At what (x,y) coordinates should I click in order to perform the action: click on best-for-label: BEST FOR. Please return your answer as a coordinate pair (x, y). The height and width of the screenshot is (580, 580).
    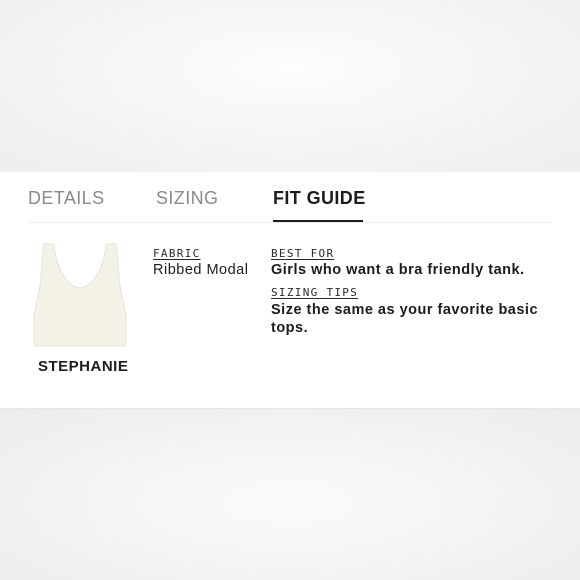
    Looking at the image, I should click on (303, 253).